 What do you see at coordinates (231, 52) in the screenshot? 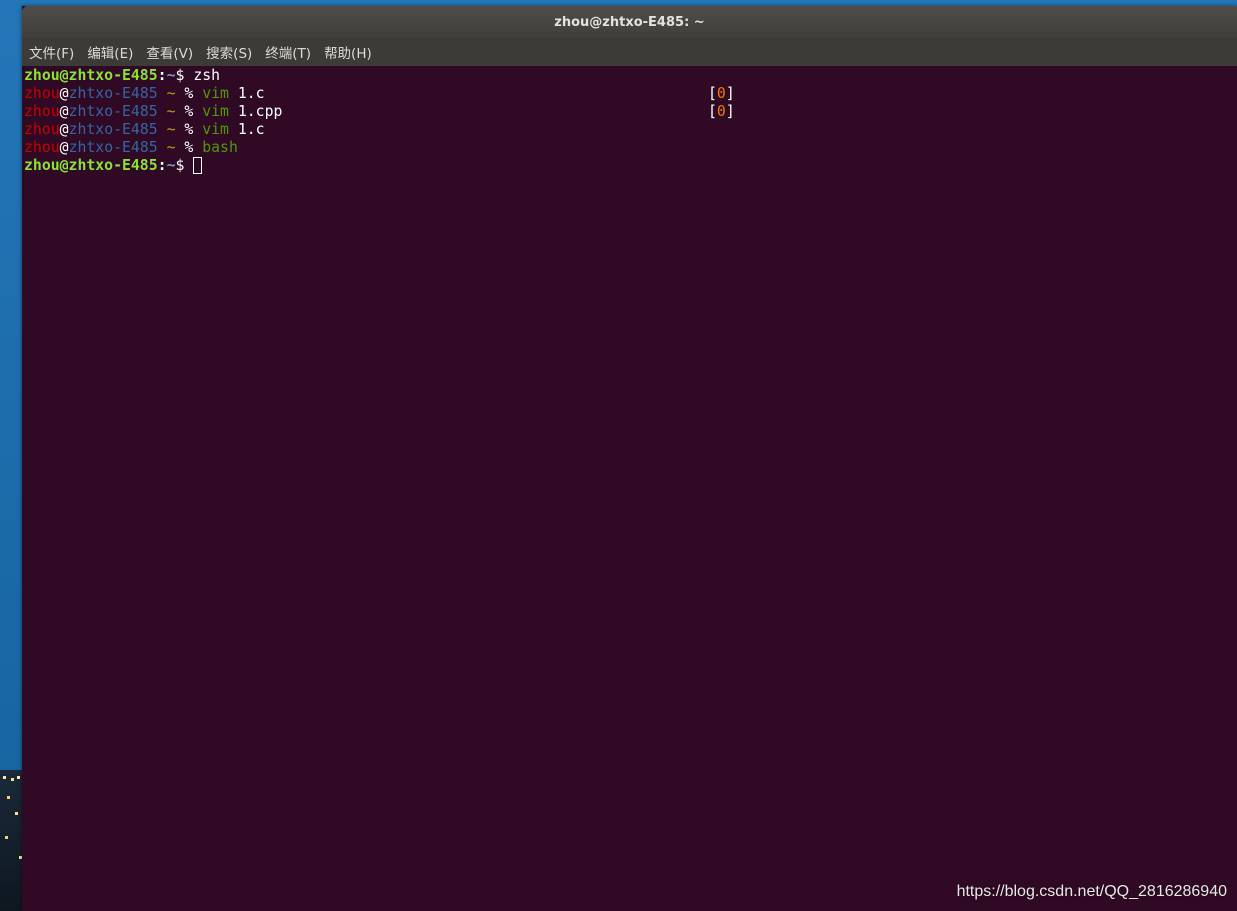
I see `menu-search: 搜索(S)` at bounding box center [231, 52].